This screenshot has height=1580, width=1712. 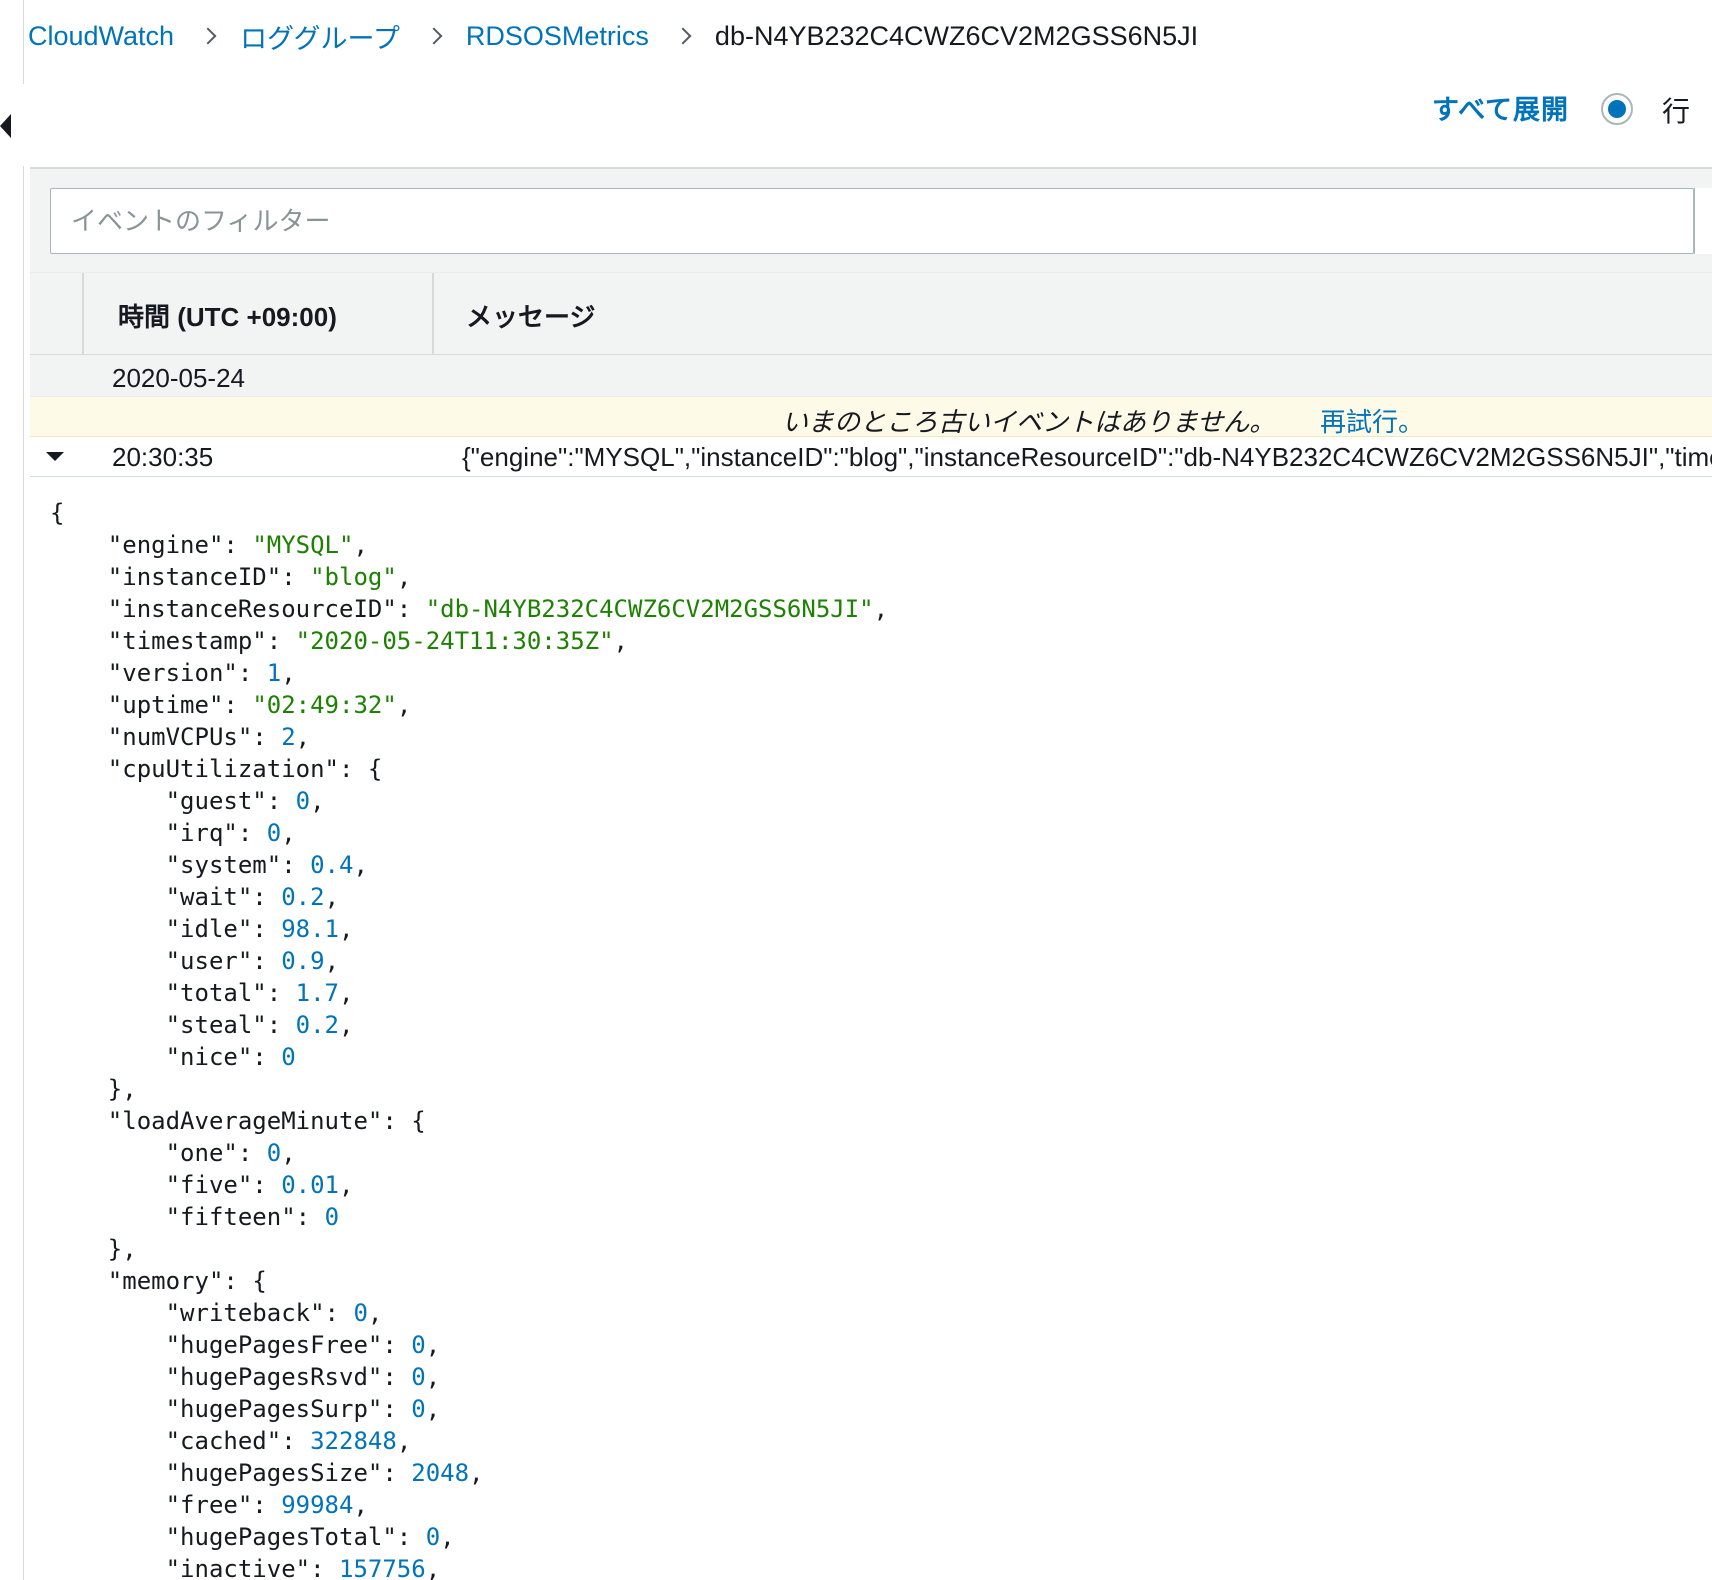 I want to click on json-key: cpuUtilization, so click(x=223, y=769).